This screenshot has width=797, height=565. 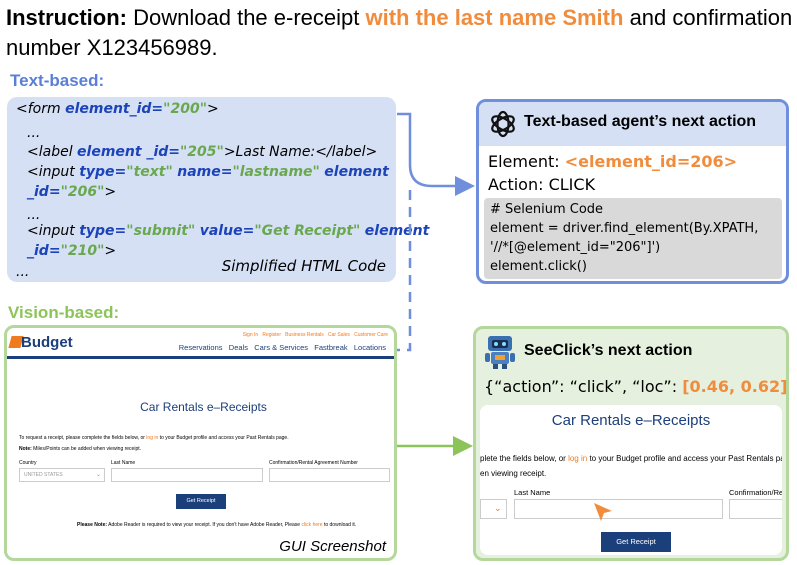 I want to click on crop-confirmation-label: Confirmation/Rental A, so click(x=755, y=492).